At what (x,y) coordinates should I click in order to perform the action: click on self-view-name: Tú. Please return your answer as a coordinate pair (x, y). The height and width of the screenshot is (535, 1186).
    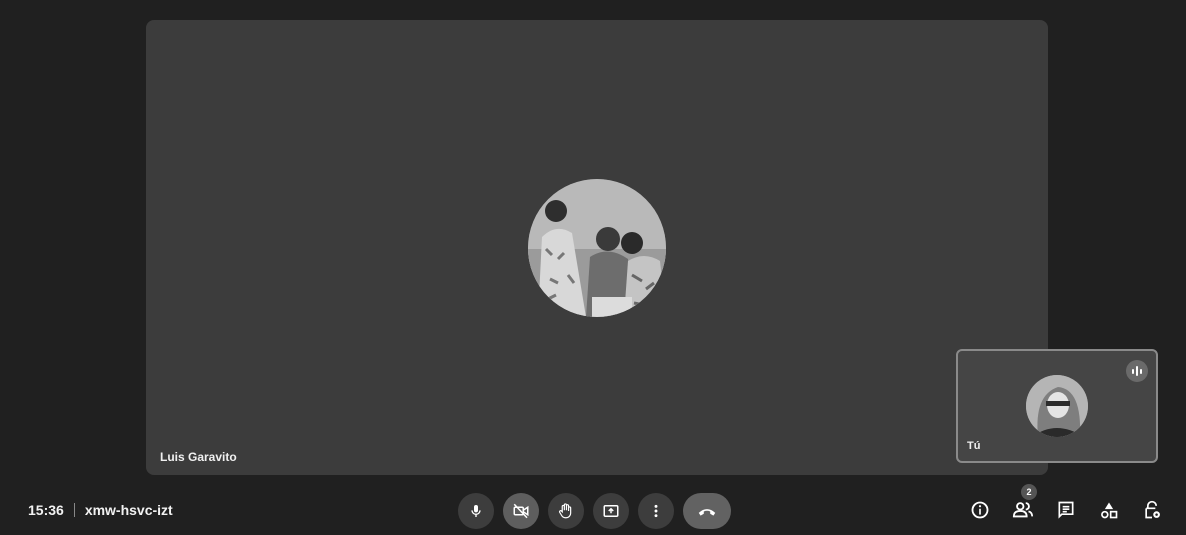
    Looking at the image, I should click on (974, 446).